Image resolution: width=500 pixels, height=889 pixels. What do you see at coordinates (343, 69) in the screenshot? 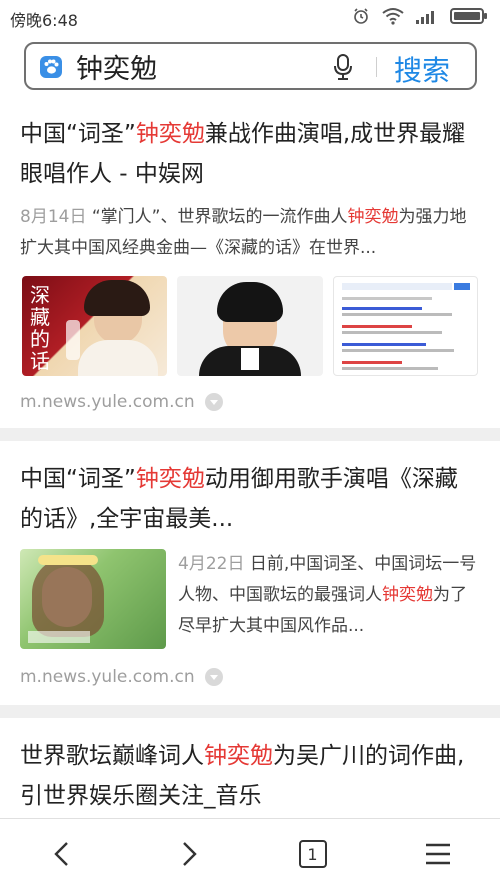
I see `microphone-icon` at bounding box center [343, 69].